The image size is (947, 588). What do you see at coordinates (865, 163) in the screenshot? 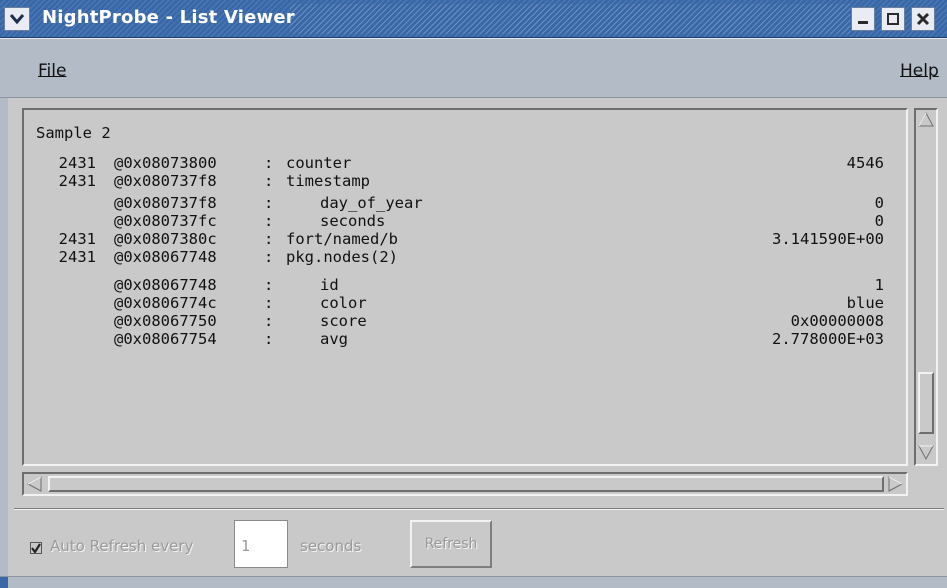
I see `row-value: 4546` at bounding box center [865, 163].